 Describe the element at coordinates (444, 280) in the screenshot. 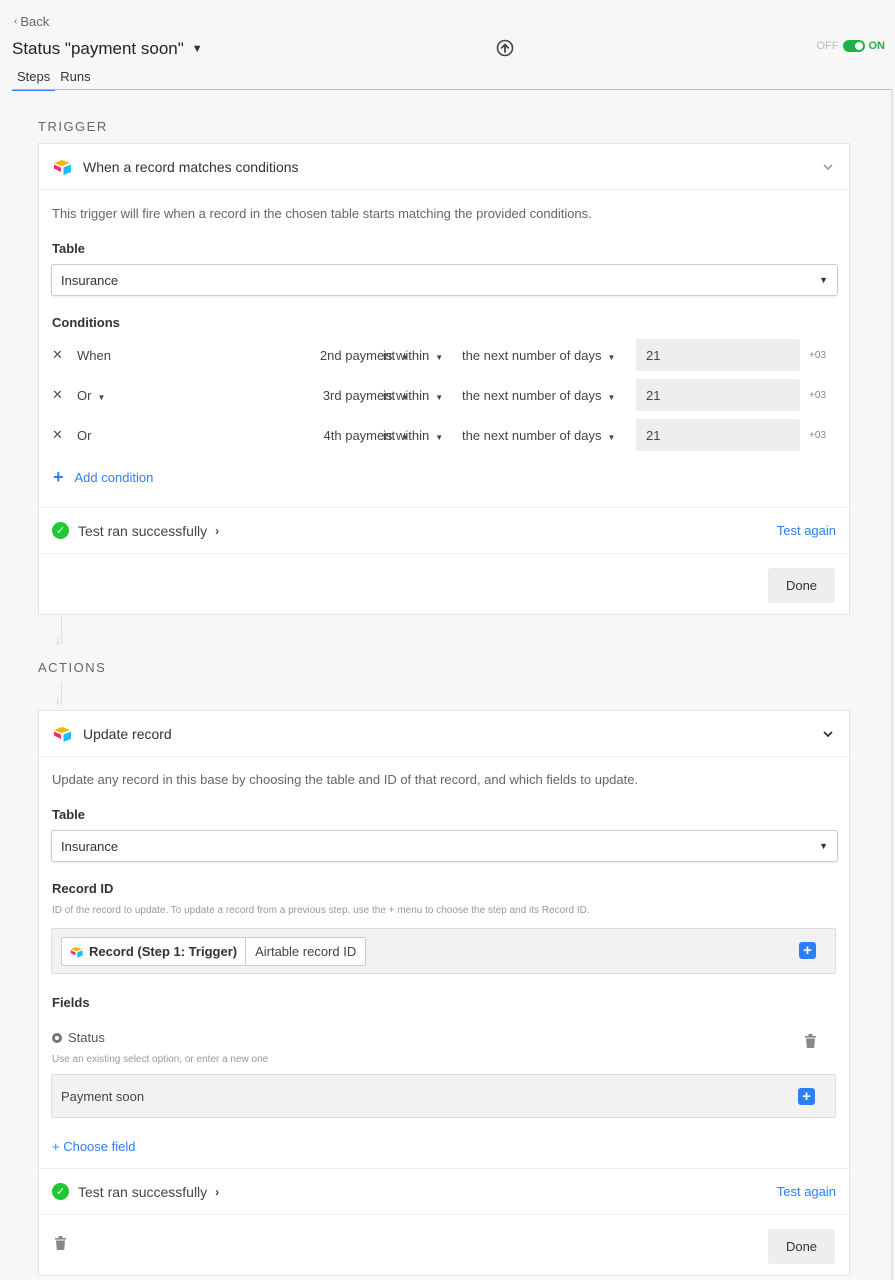

I see `trigger-table-select: Insurance ▼` at that location.